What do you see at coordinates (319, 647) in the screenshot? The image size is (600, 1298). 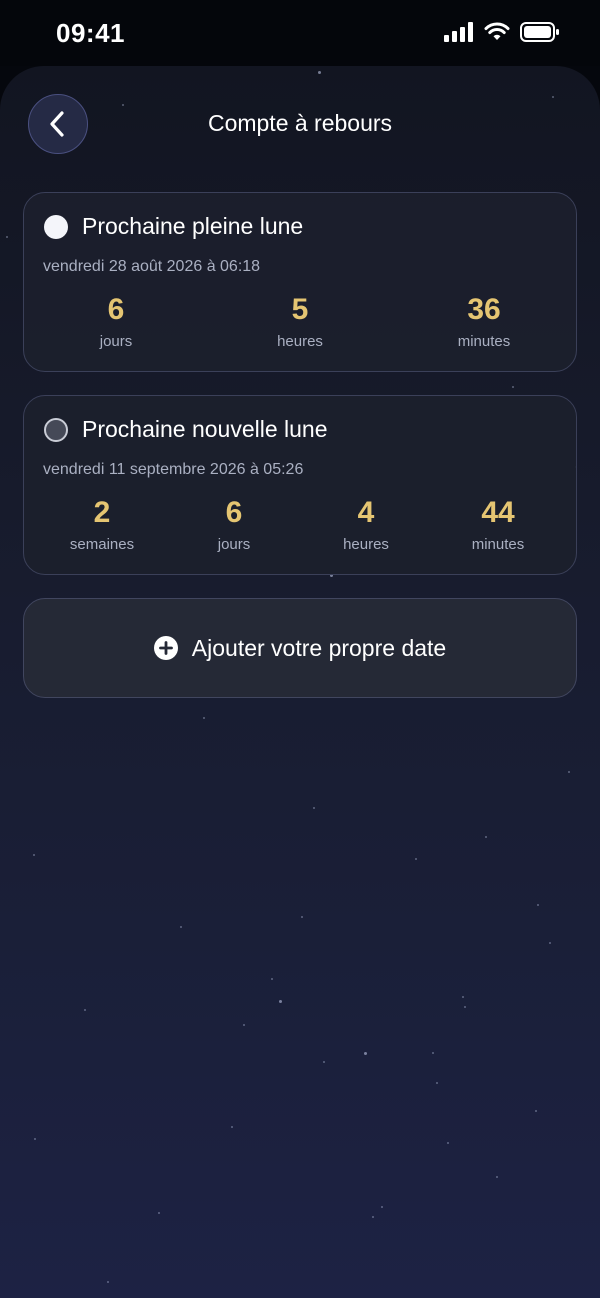 I see `add-button-label: Ajouter votre propre date` at bounding box center [319, 647].